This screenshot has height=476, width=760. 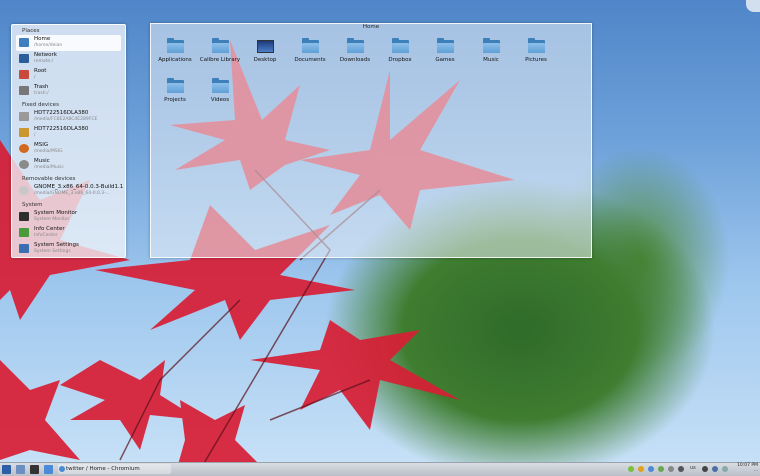 What do you see at coordinates (20, 469) in the screenshot?
I see `file-manager-icon` at bounding box center [20, 469].